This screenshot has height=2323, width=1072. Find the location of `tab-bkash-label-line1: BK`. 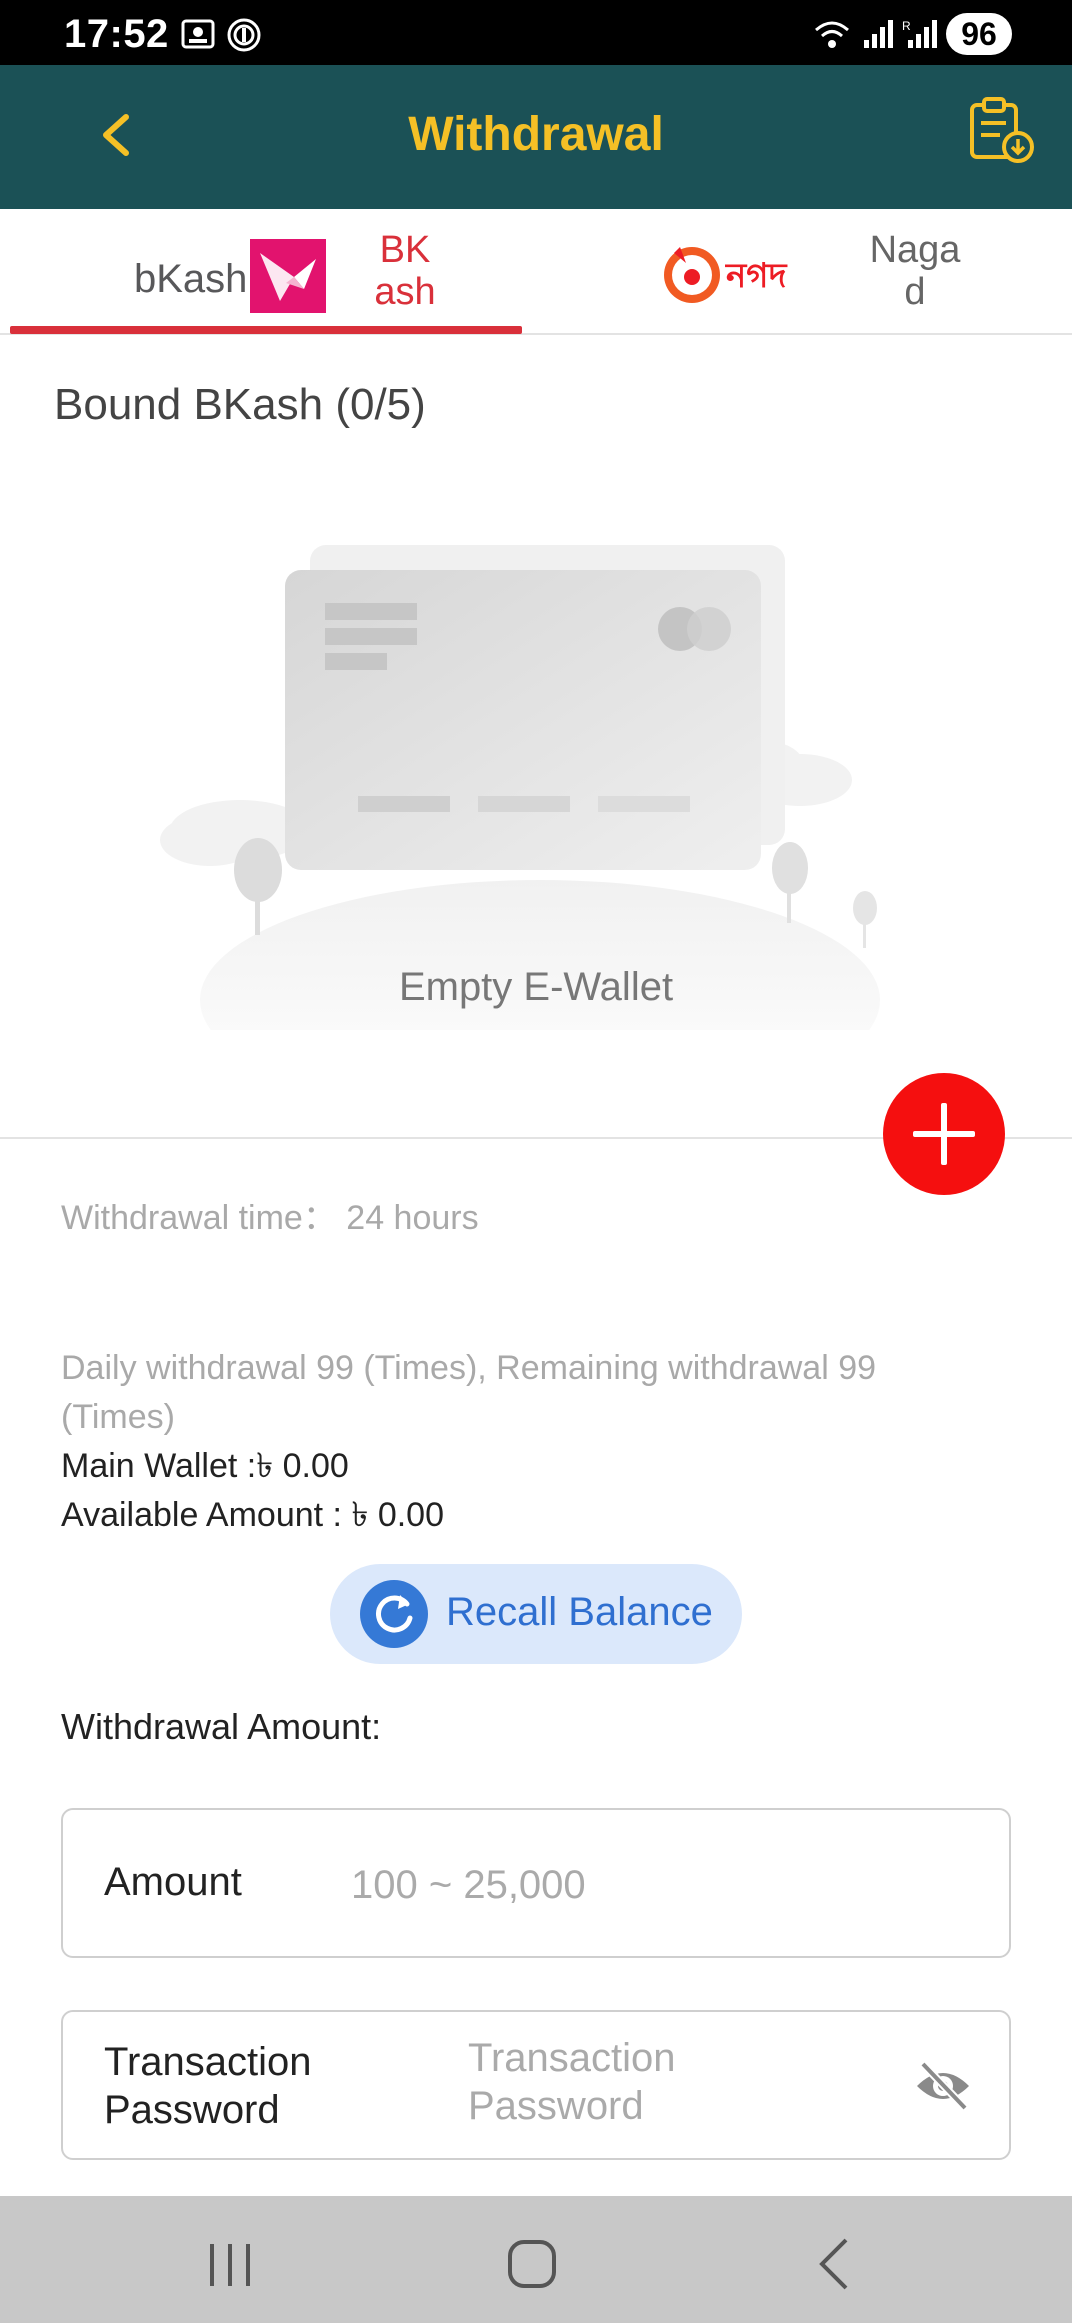

tab-bkash-label-line1: BK is located at coordinates (405, 250).